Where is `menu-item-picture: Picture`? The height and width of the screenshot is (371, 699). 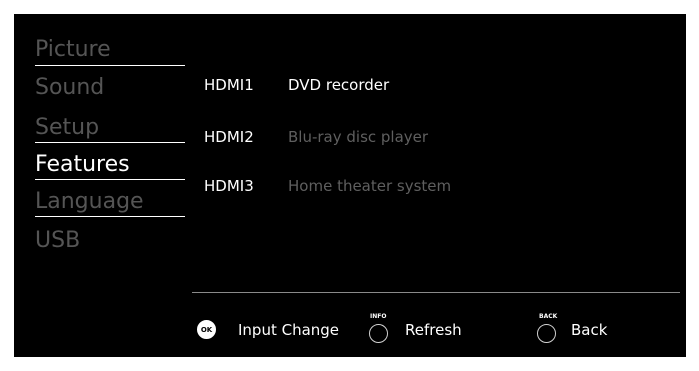 menu-item-picture: Picture is located at coordinates (110, 50).